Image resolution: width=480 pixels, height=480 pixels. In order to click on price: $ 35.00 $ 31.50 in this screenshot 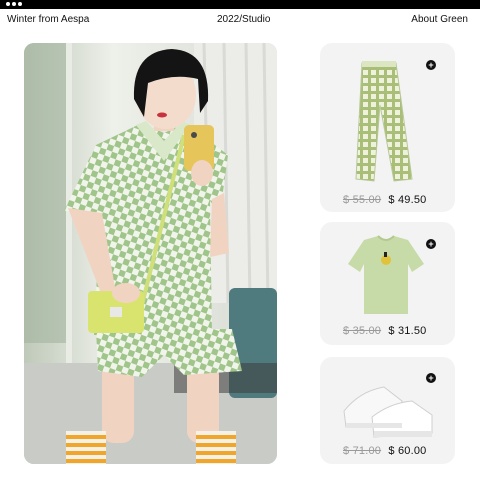, I will do `click(384, 331)`.